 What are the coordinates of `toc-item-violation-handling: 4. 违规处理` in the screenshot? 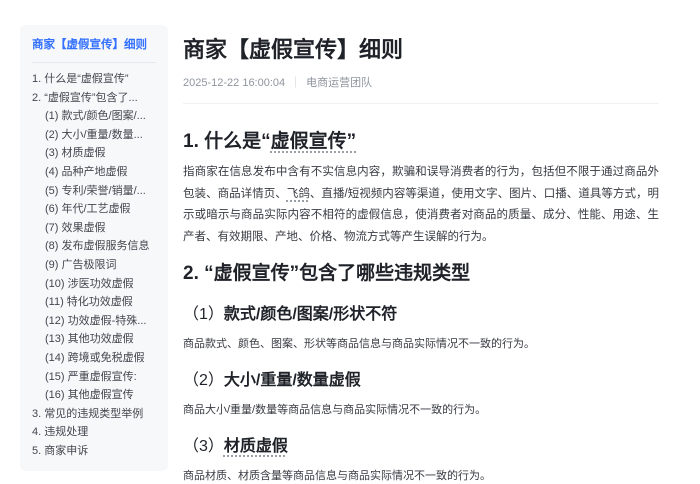 It's located at (94, 432).